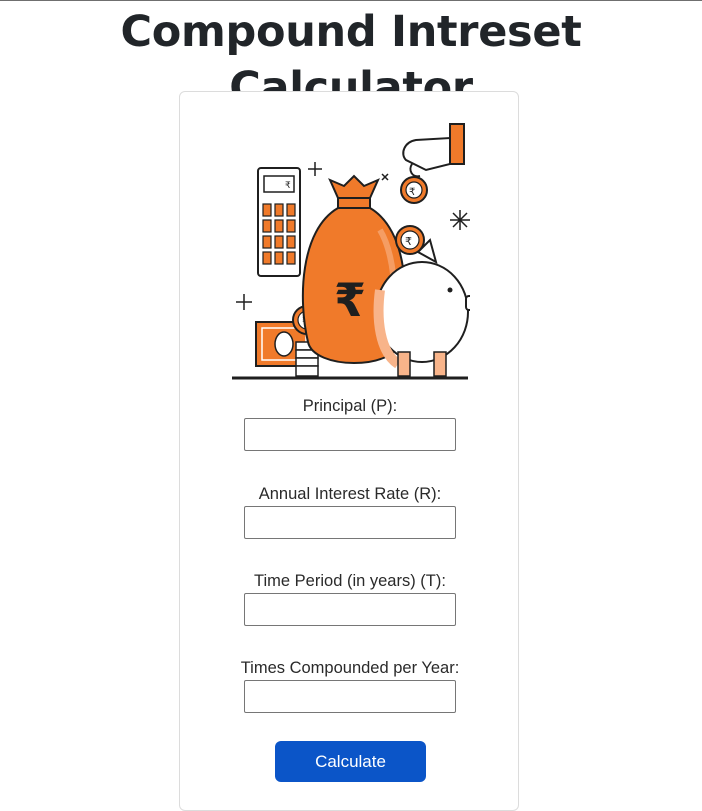  What do you see at coordinates (350, 494) in the screenshot?
I see `interest-rate-label: Annual Interest Rate (R):` at bounding box center [350, 494].